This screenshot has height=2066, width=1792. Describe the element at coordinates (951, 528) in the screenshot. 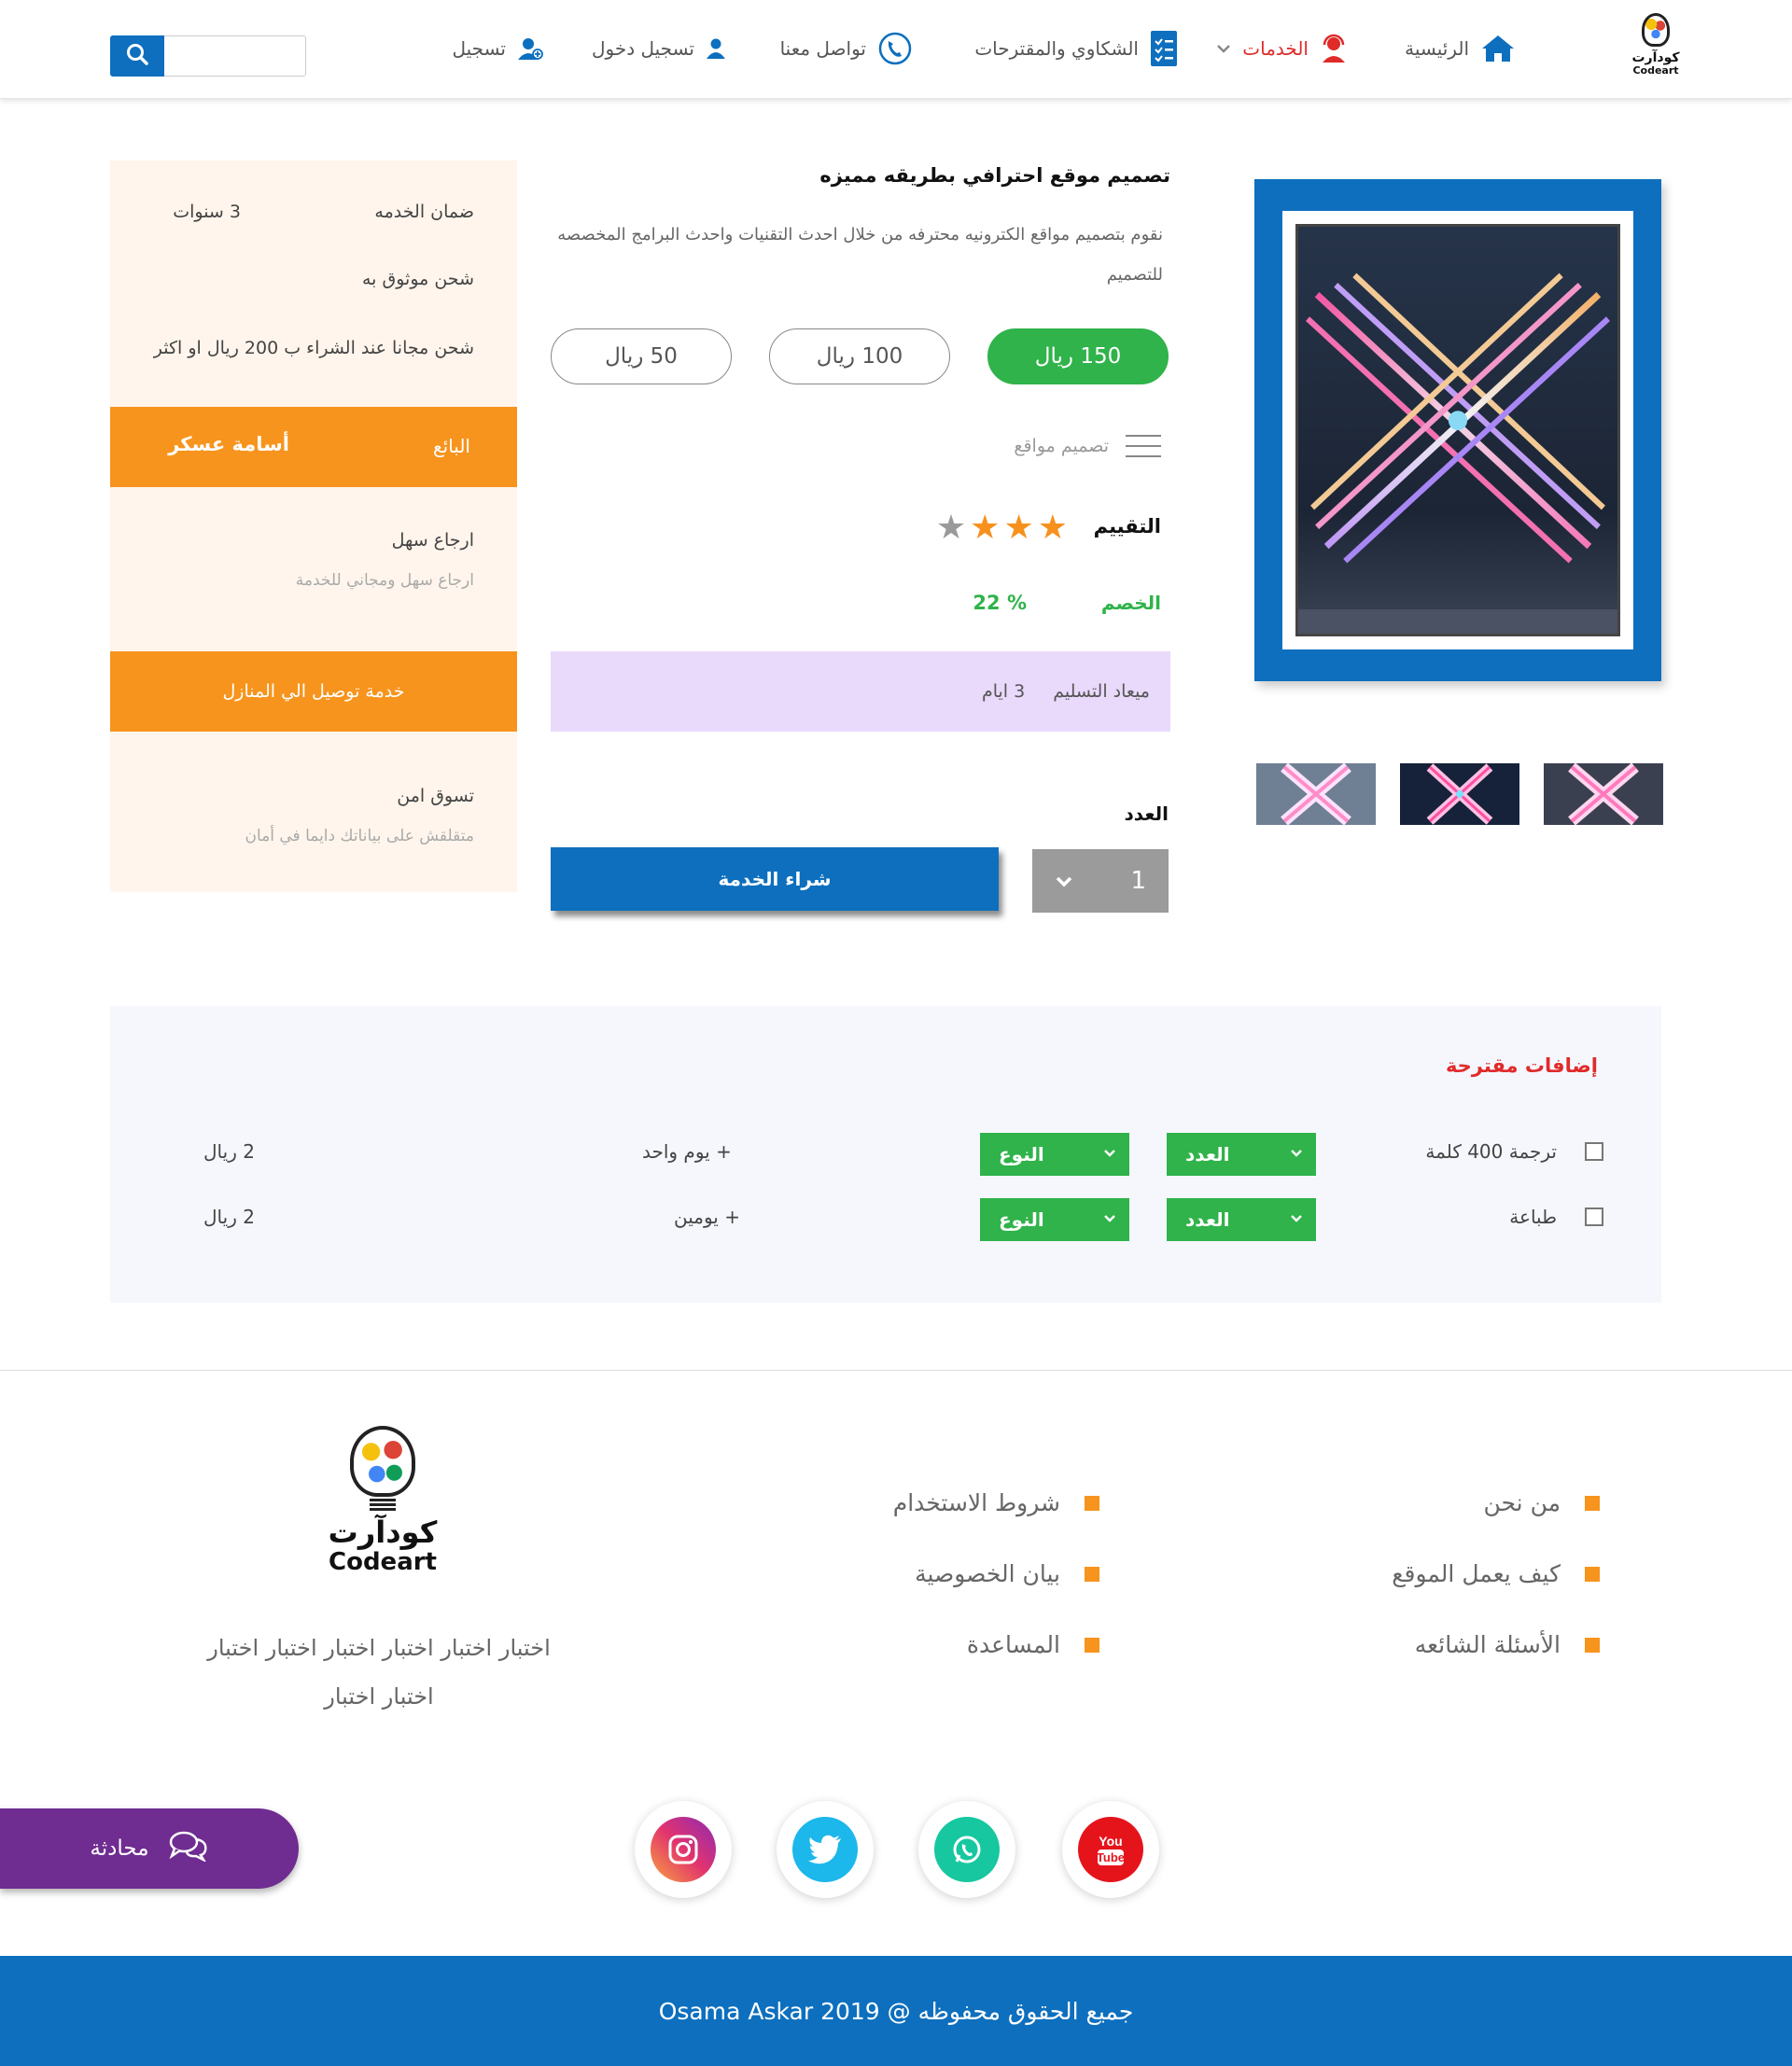

I see `star-empty-icon: ★` at that location.